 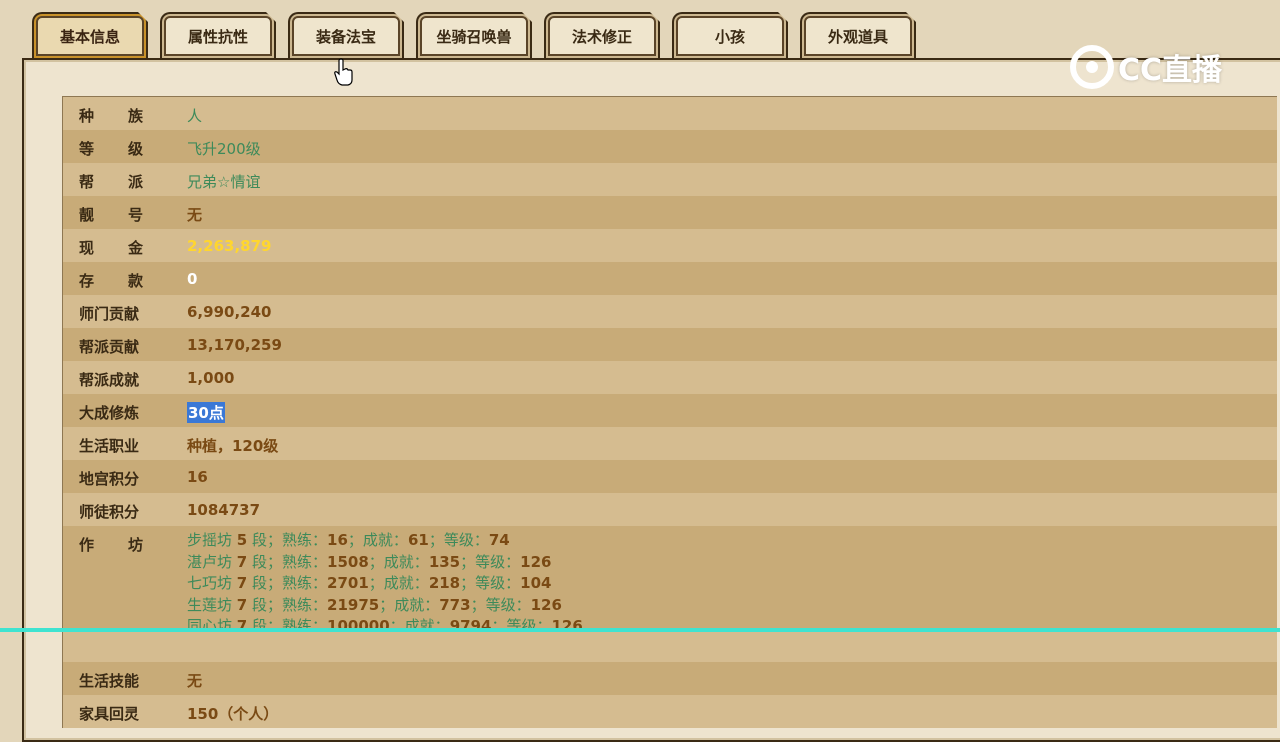 I want to click on row-guild: 帮派 兄弟☆情谊, so click(x=670, y=179).